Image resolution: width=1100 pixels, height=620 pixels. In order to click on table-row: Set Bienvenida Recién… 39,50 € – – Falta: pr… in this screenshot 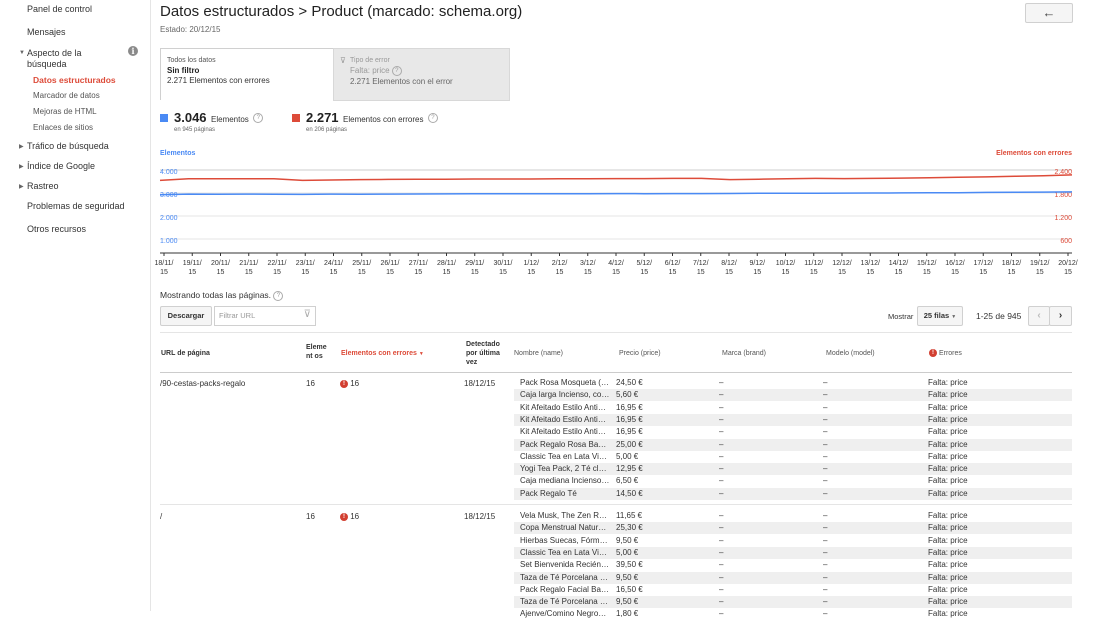, I will do `click(793, 565)`.